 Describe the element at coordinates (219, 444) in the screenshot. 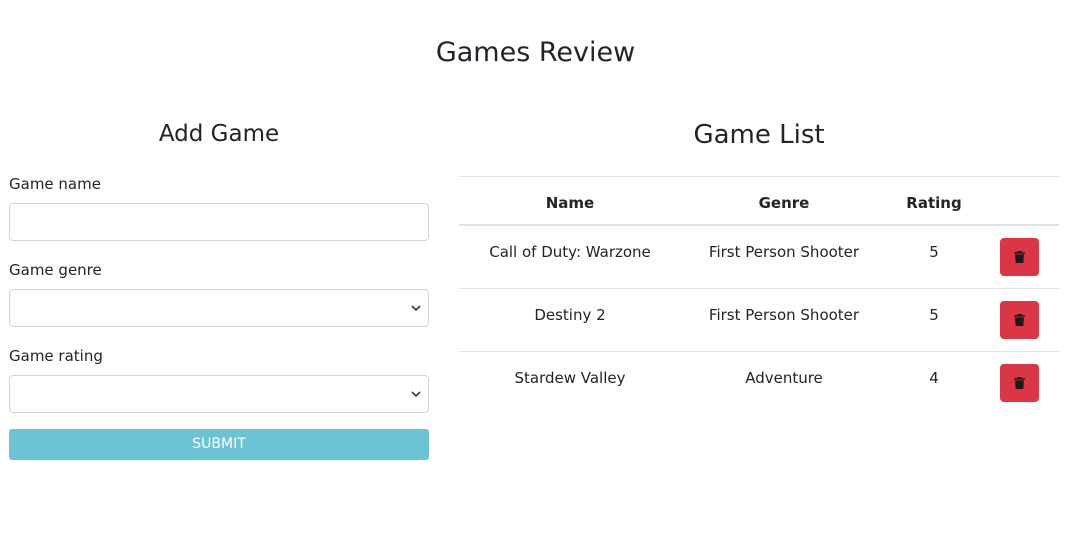

I see `submit-button: SUBMIT` at that location.